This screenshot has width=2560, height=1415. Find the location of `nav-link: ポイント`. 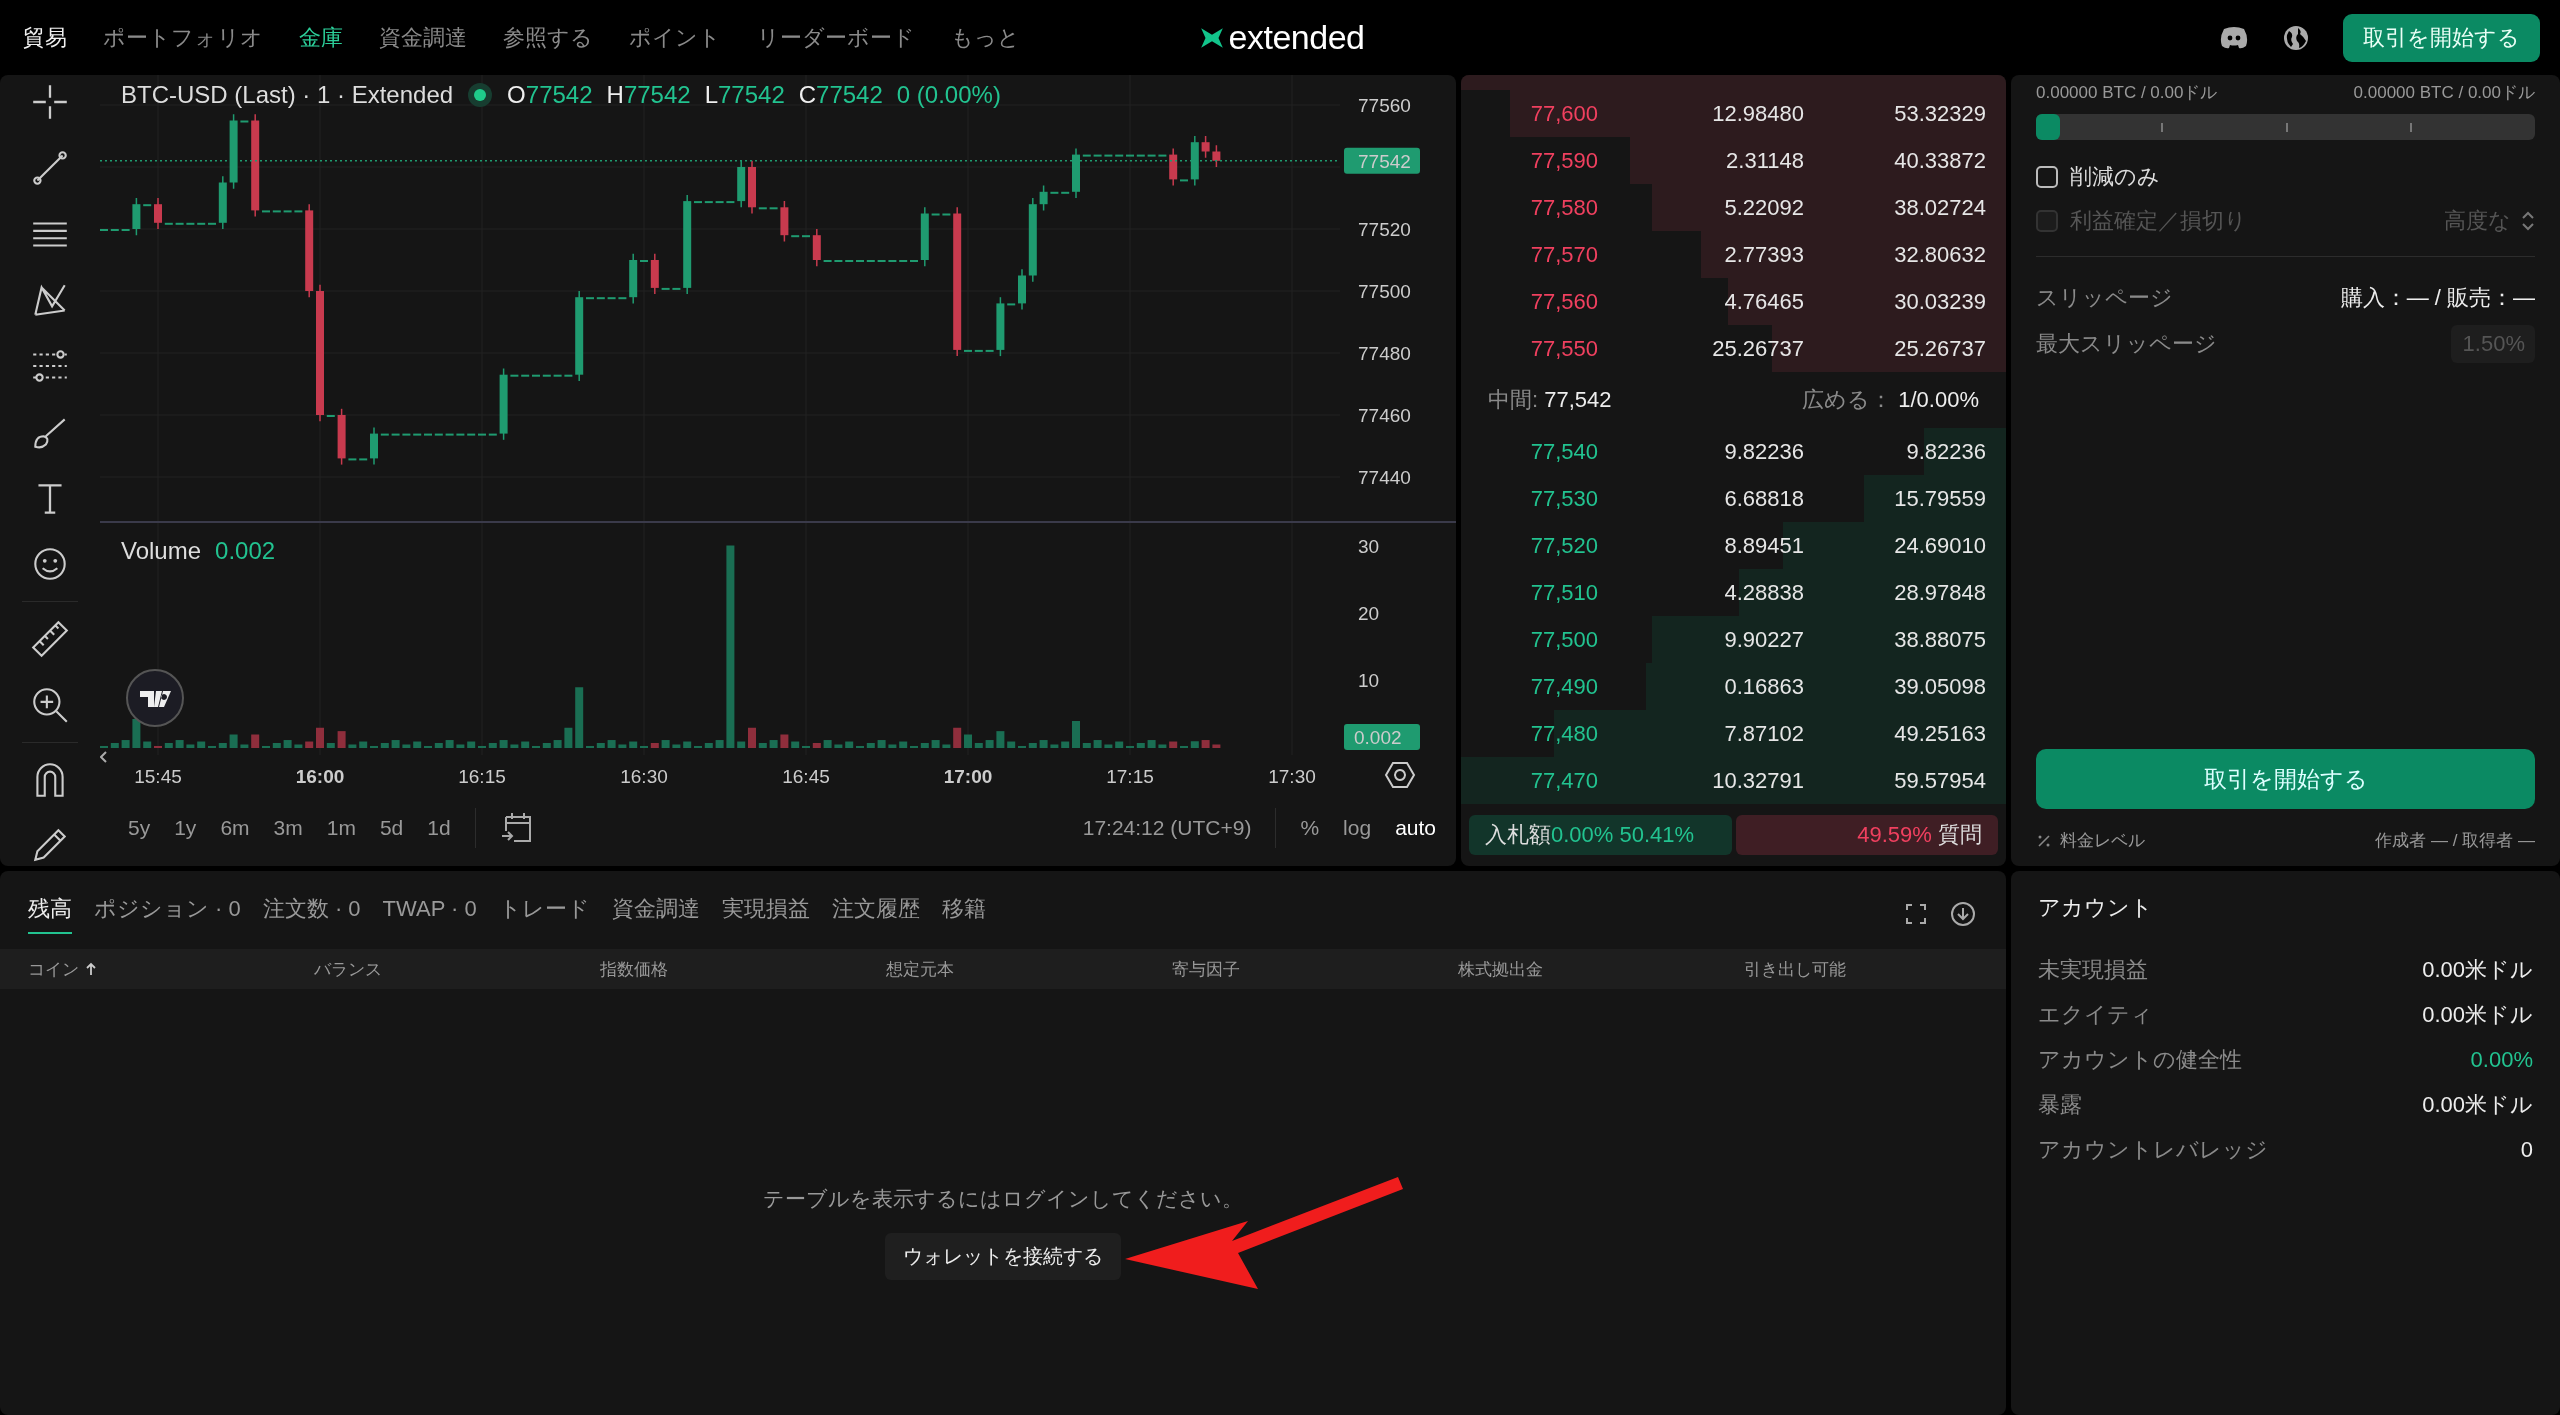

nav-link: ポイント is located at coordinates (675, 37).